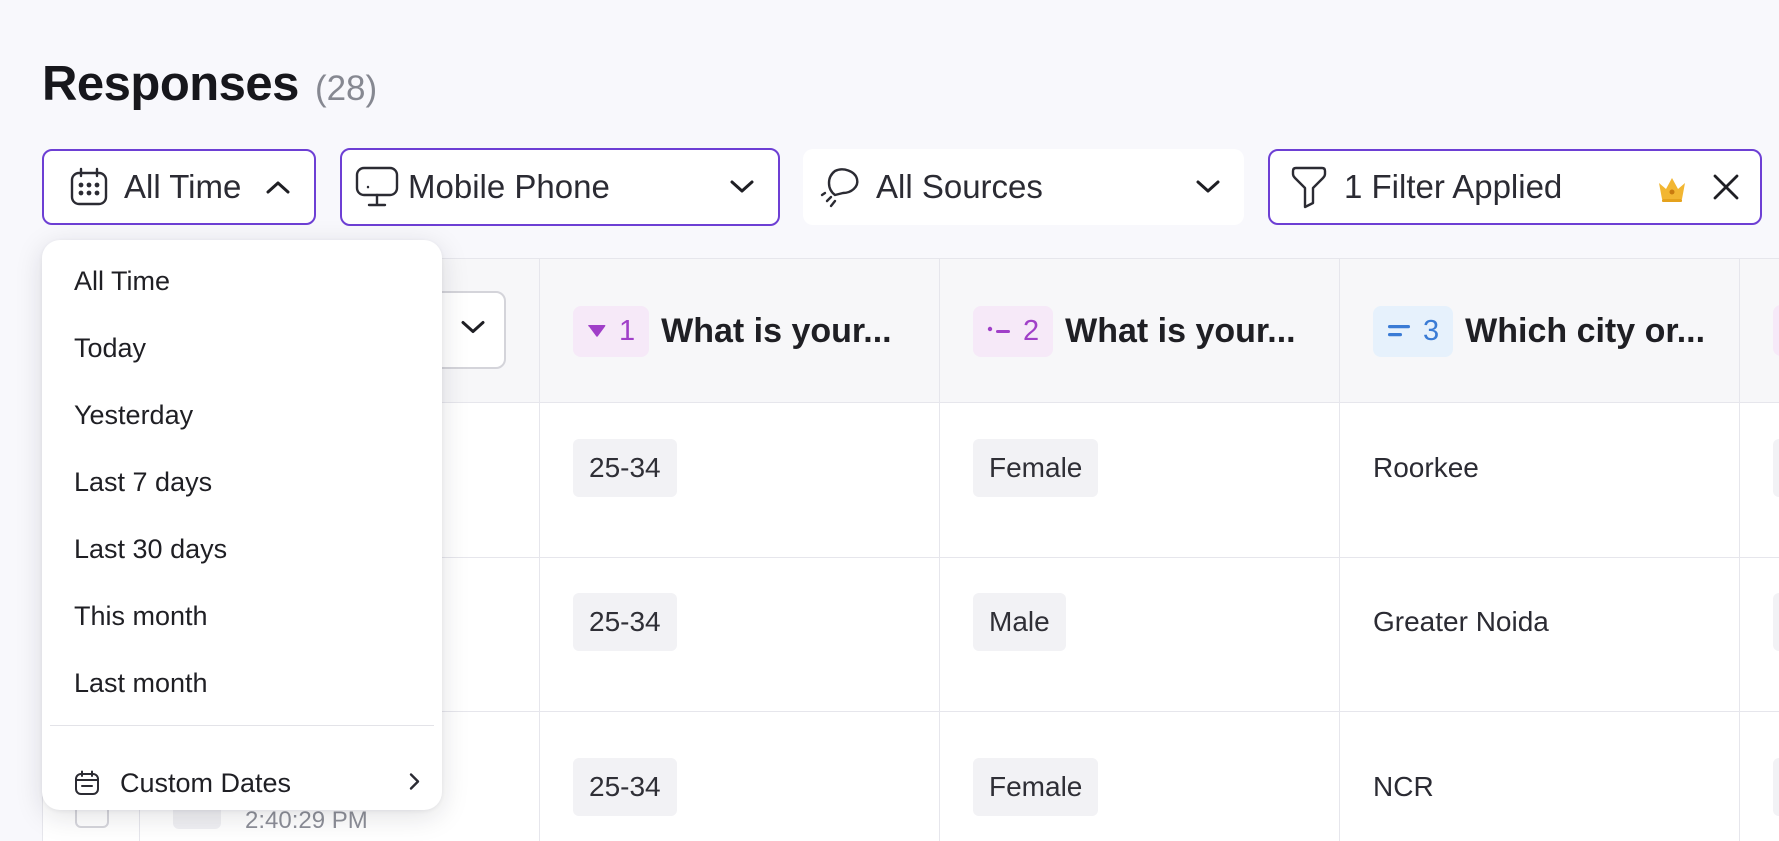 The height and width of the screenshot is (841, 1779). Describe the element at coordinates (250, 415) in the screenshot. I see `menu-item-yesterday: Yesterday` at that location.